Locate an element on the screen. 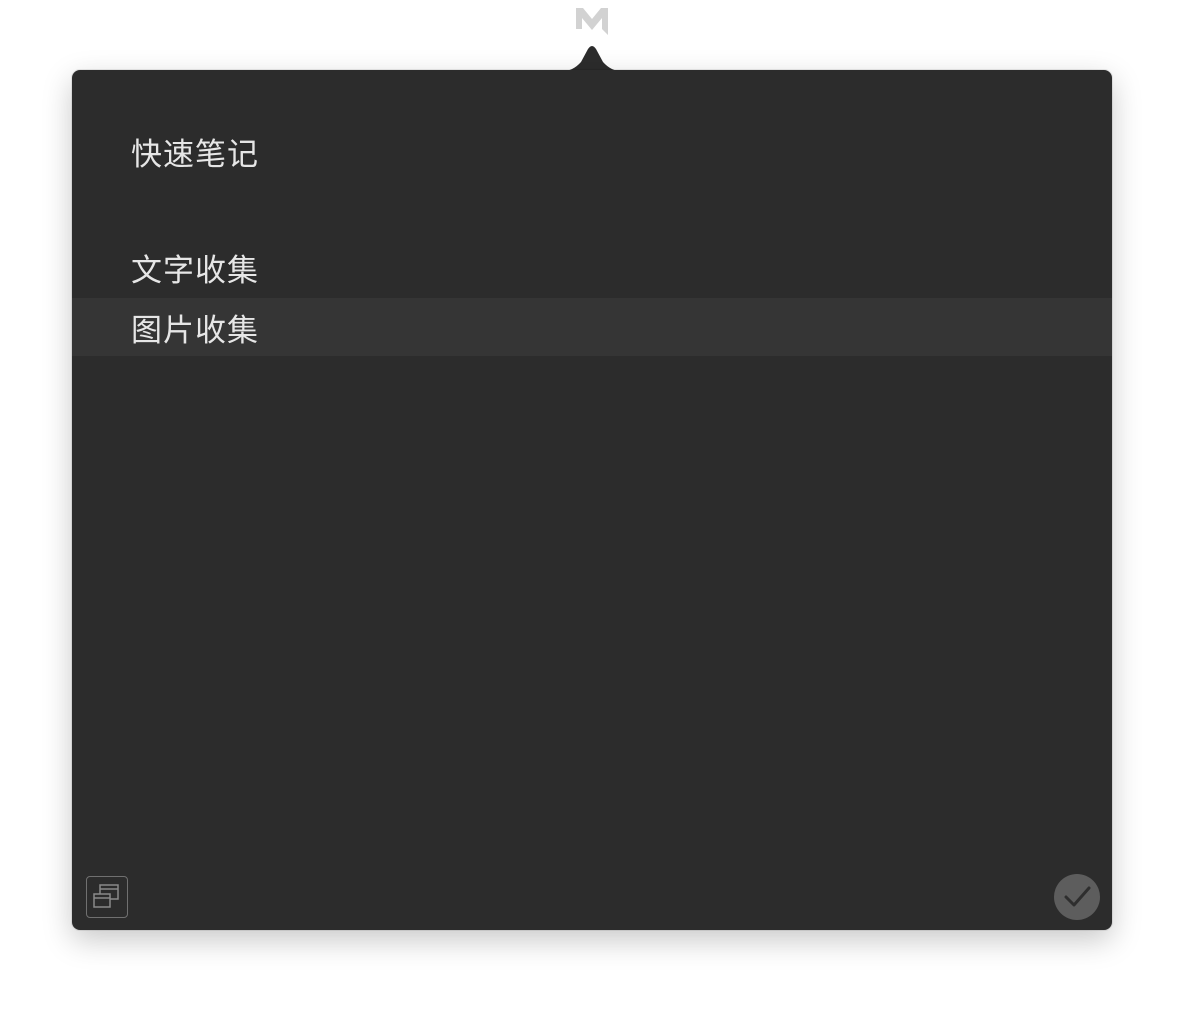 The height and width of the screenshot is (1010, 1184). popover-arrow is located at coordinates (592, 58).